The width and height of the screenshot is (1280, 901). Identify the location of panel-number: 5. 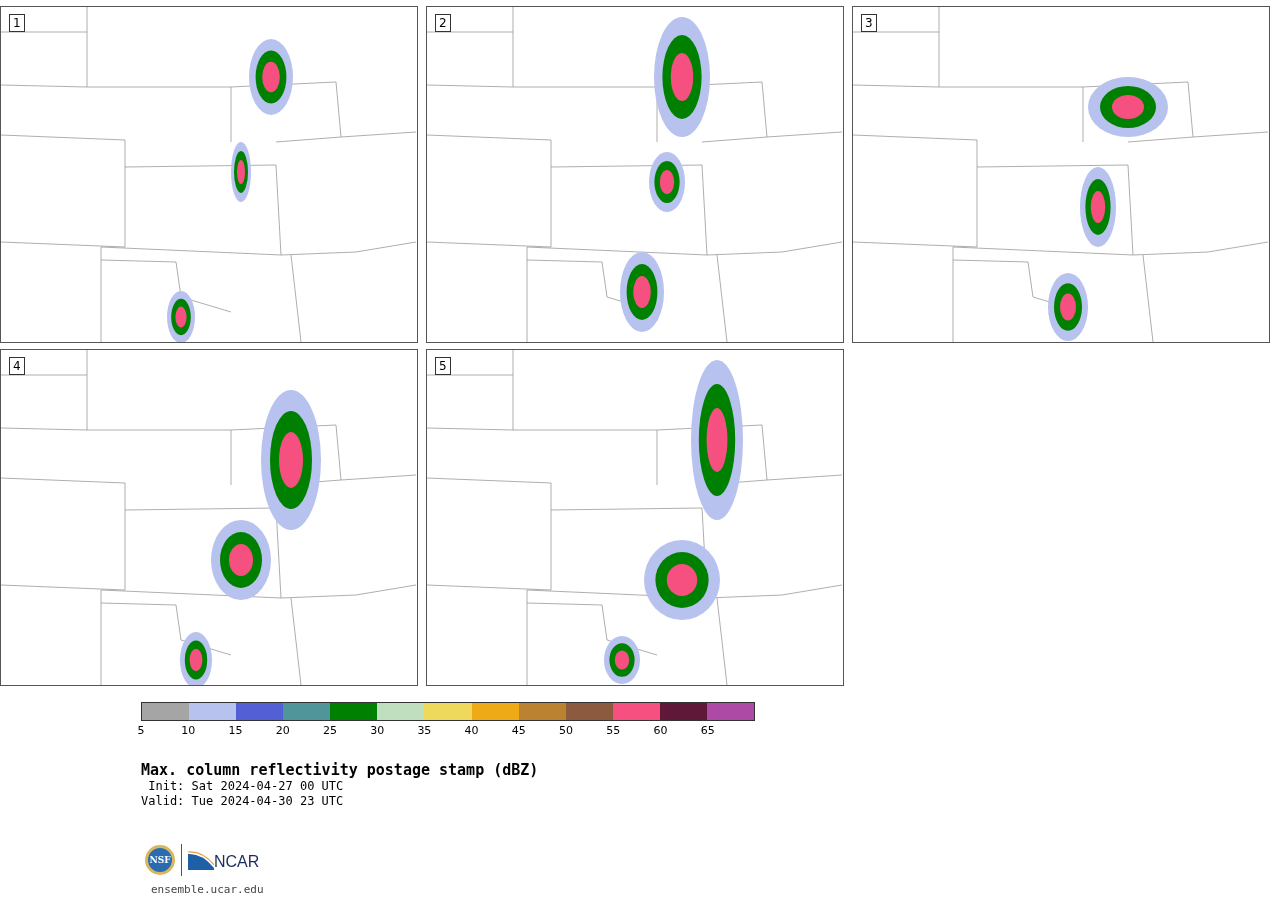
(443, 366).